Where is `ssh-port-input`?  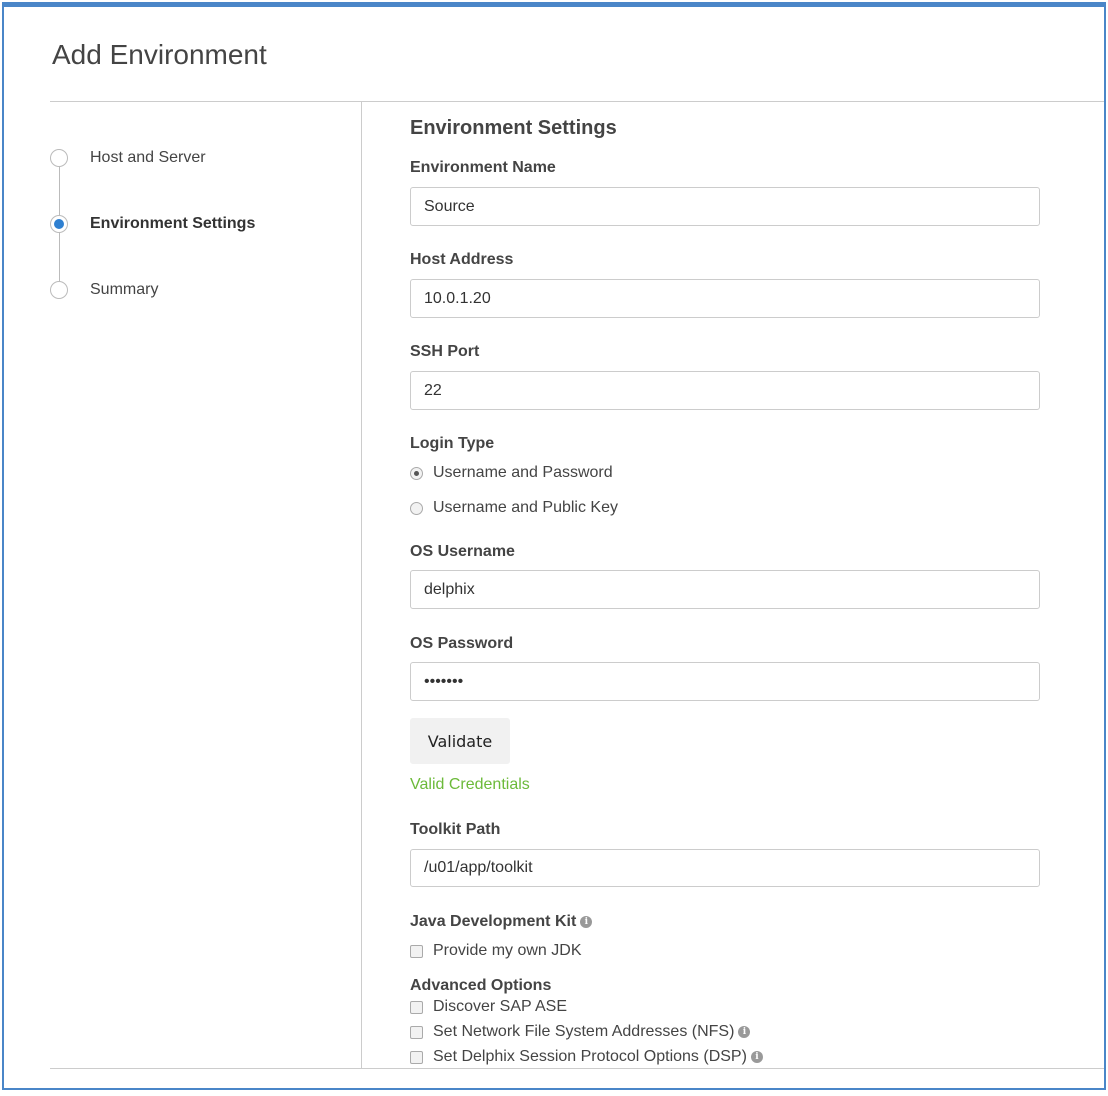
ssh-port-input is located at coordinates (725, 390).